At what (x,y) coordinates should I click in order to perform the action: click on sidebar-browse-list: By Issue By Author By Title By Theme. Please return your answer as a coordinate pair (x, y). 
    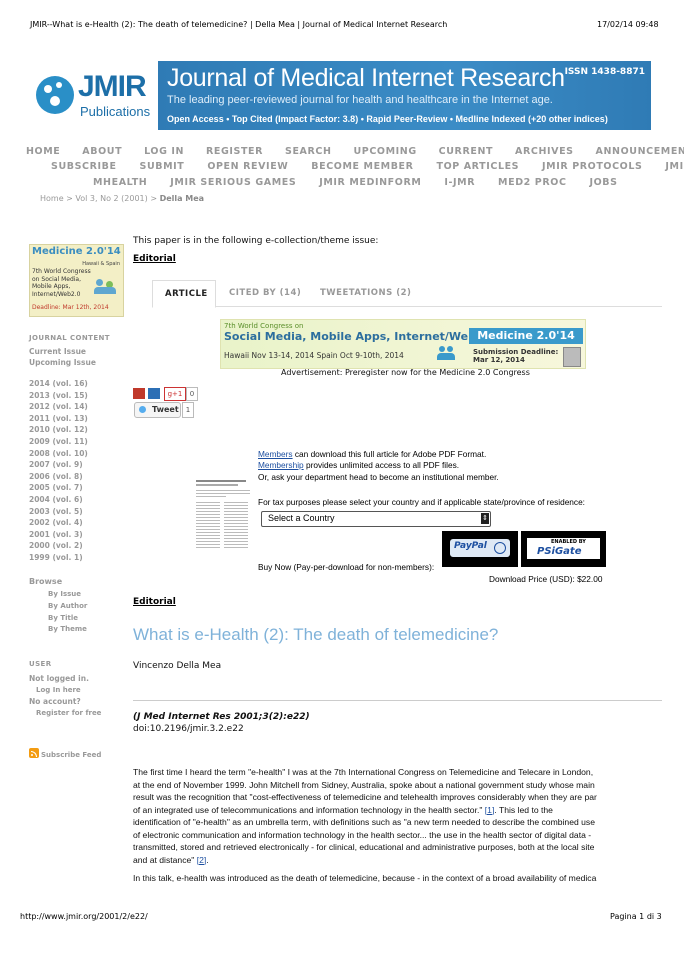
    Looking at the image, I should click on (67, 613).